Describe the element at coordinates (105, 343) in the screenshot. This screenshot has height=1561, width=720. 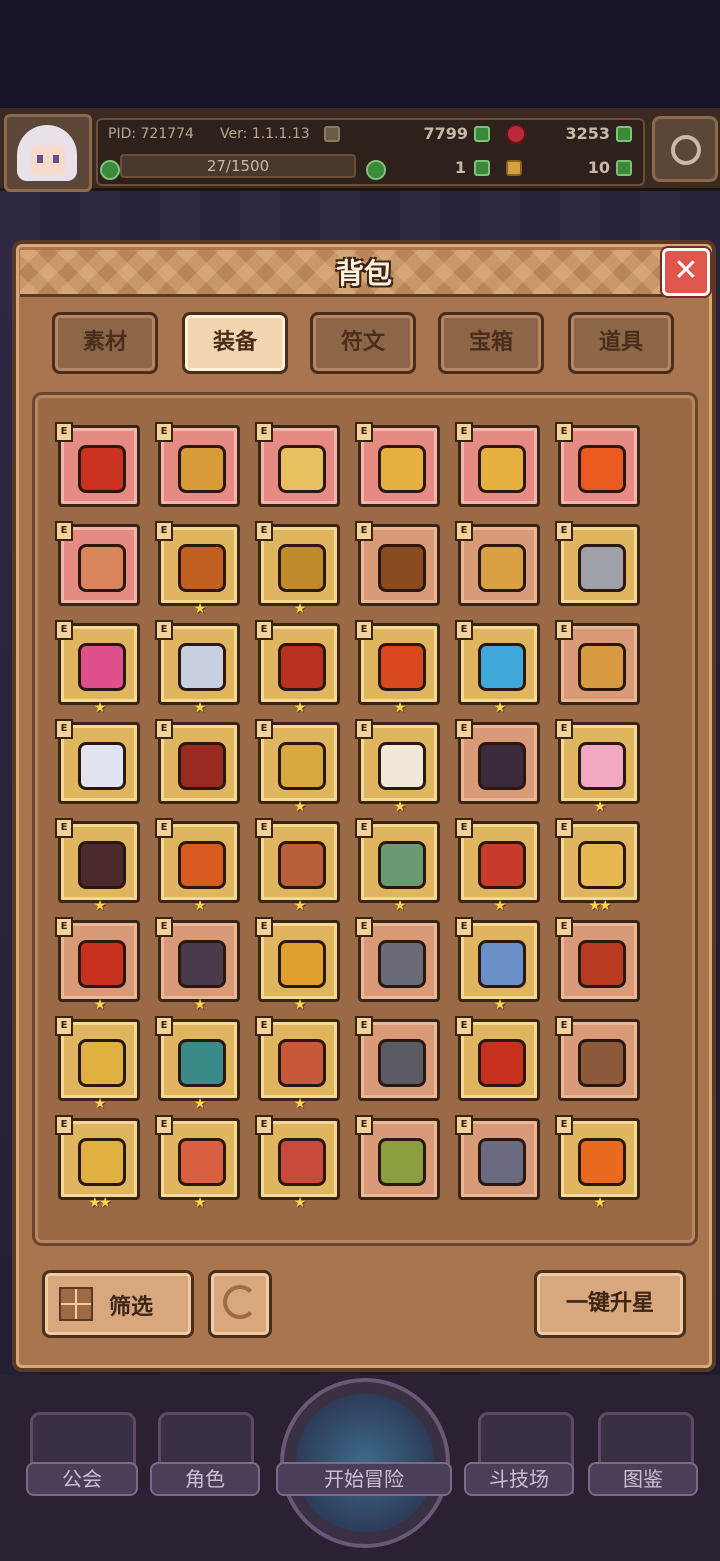
I see `tab-0: 素材` at that location.